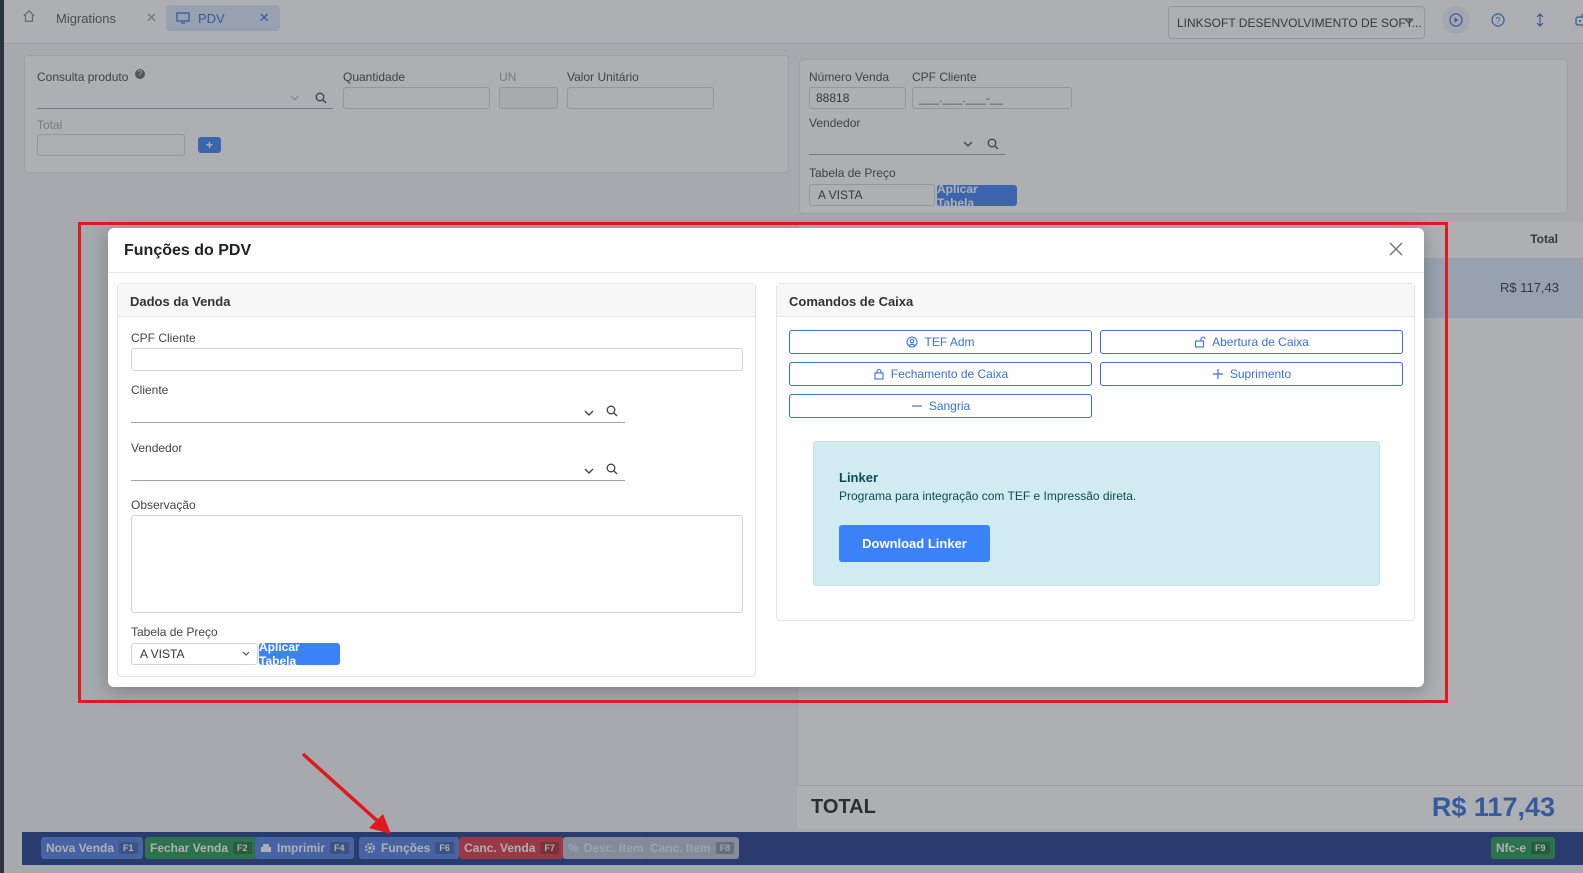  I want to click on minus-icon, so click(916, 406).